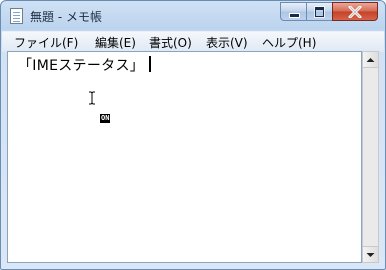  I want to click on maximize-button, so click(319, 11).